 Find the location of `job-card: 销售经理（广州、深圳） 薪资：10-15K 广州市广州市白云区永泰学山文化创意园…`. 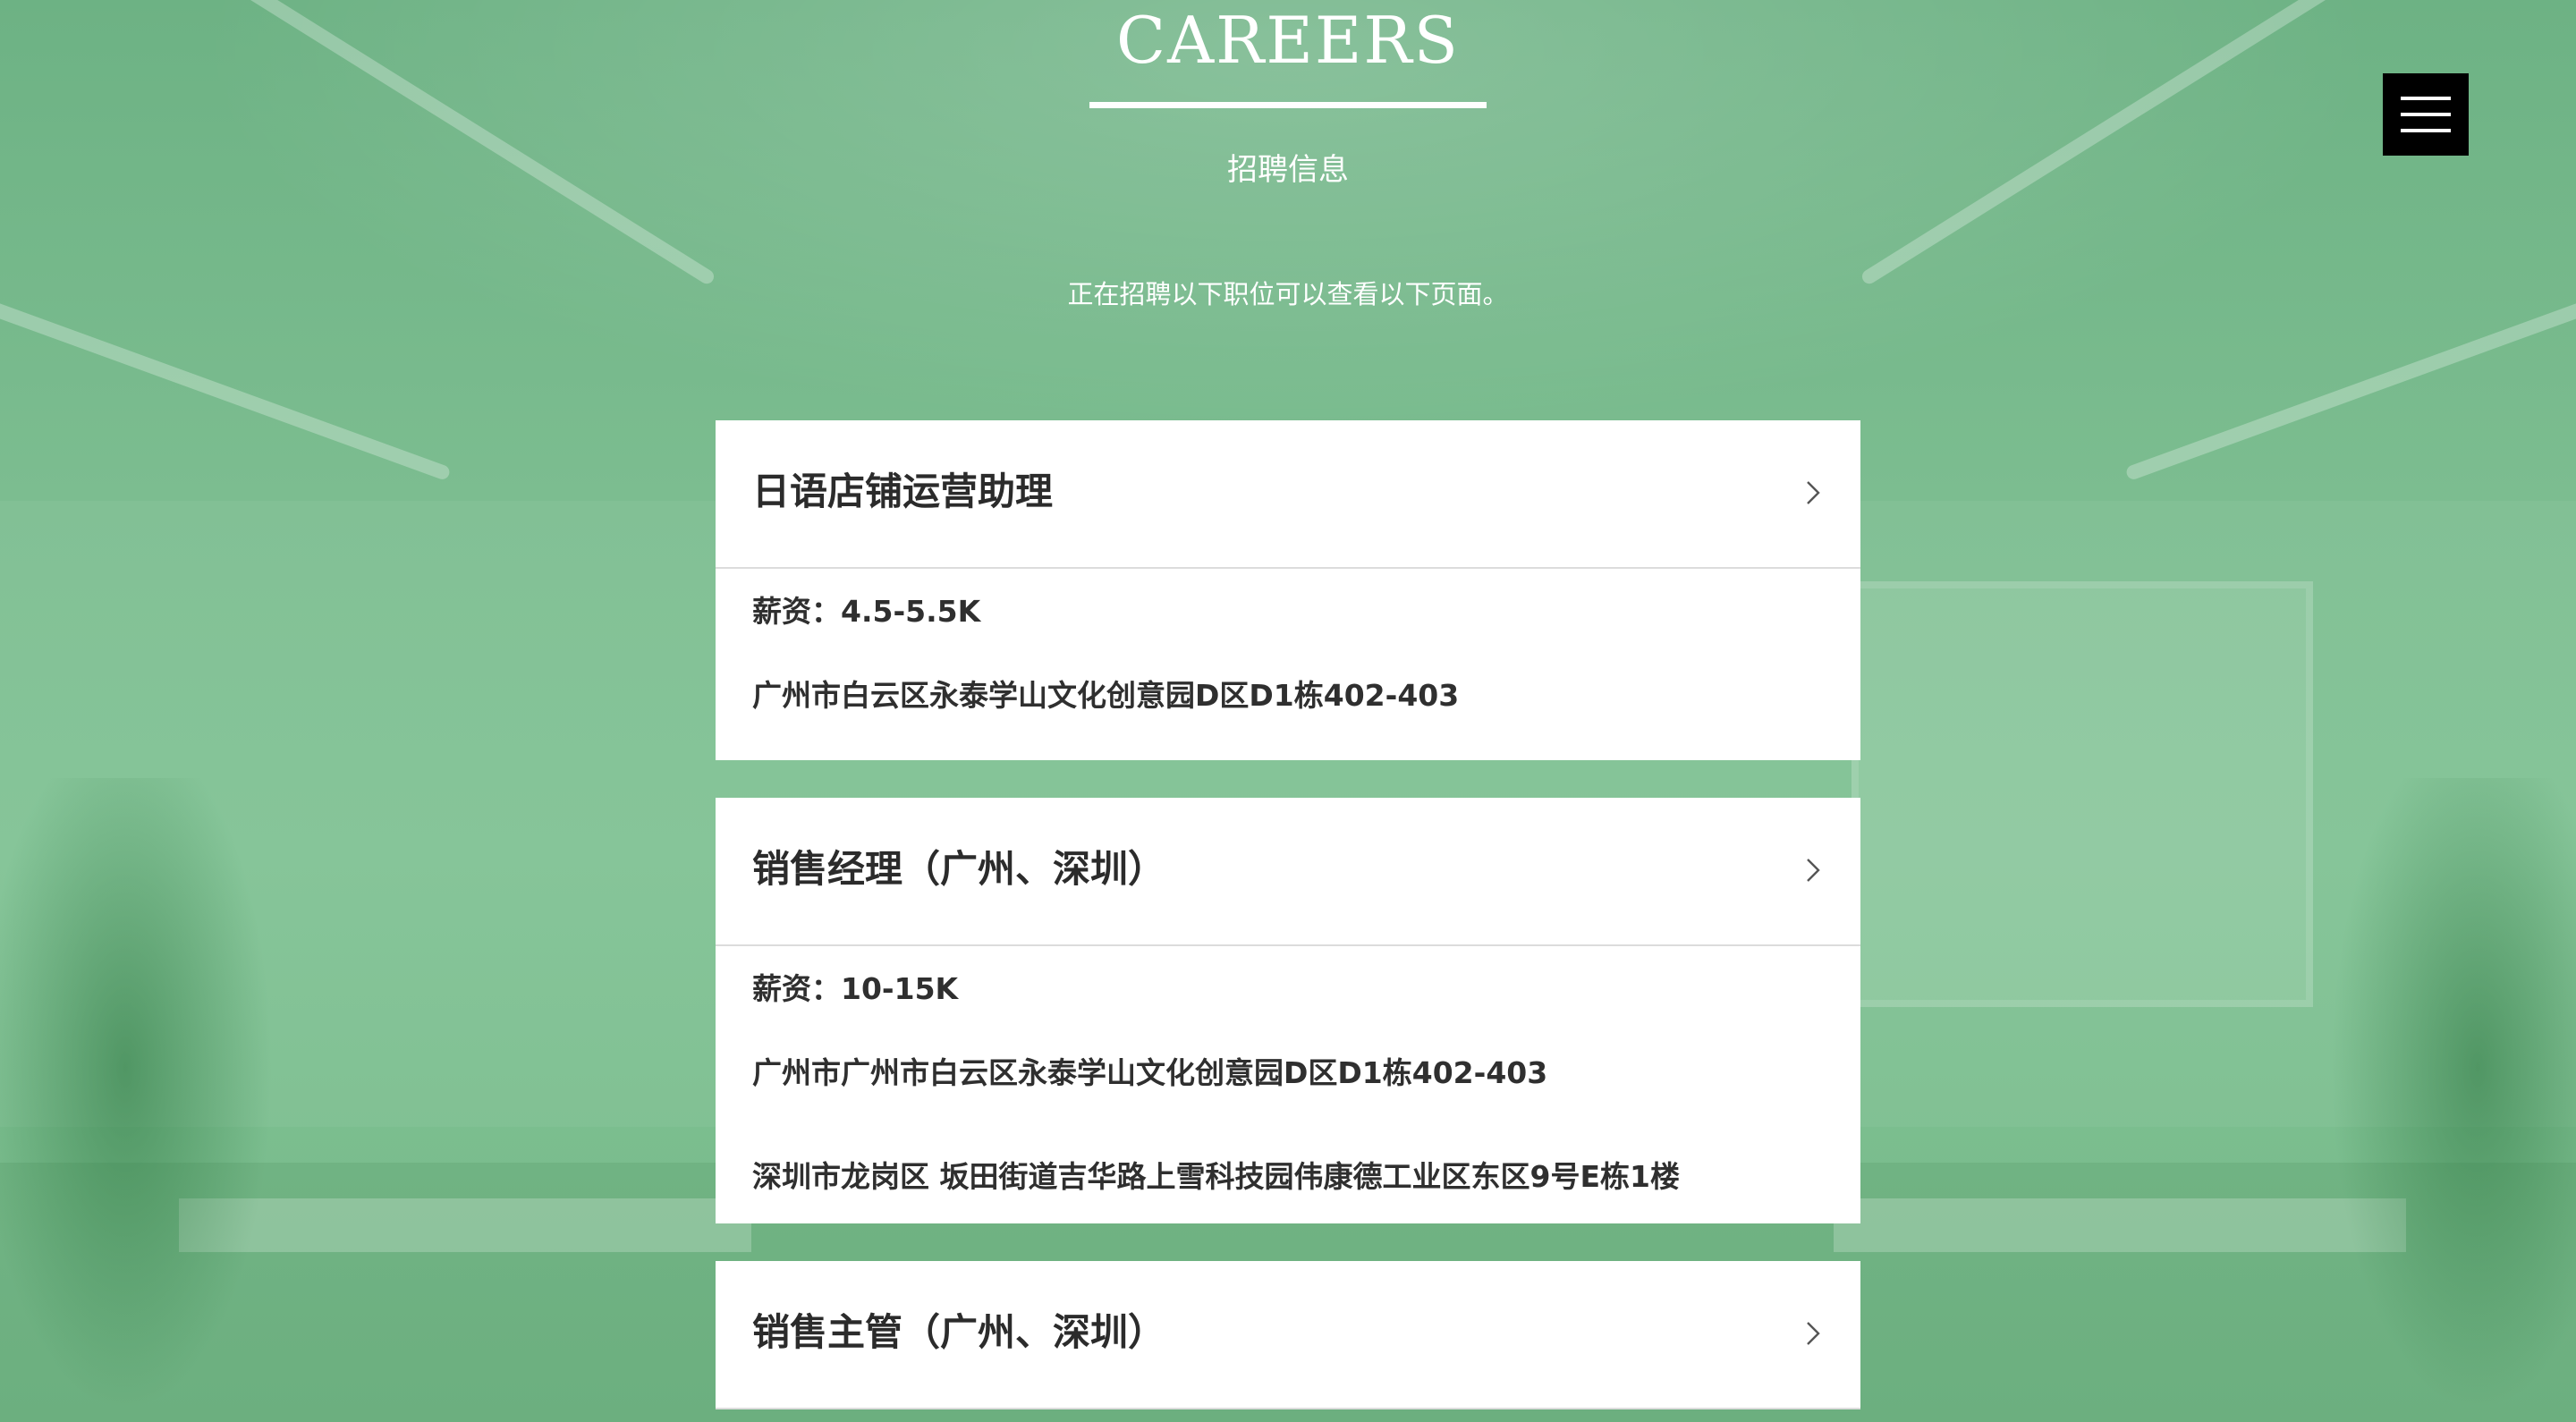

job-card: 销售经理（广州、深圳） 薪资：10-15K 广州市广州市白云区永泰学山文化创意园… is located at coordinates (1288, 1010).